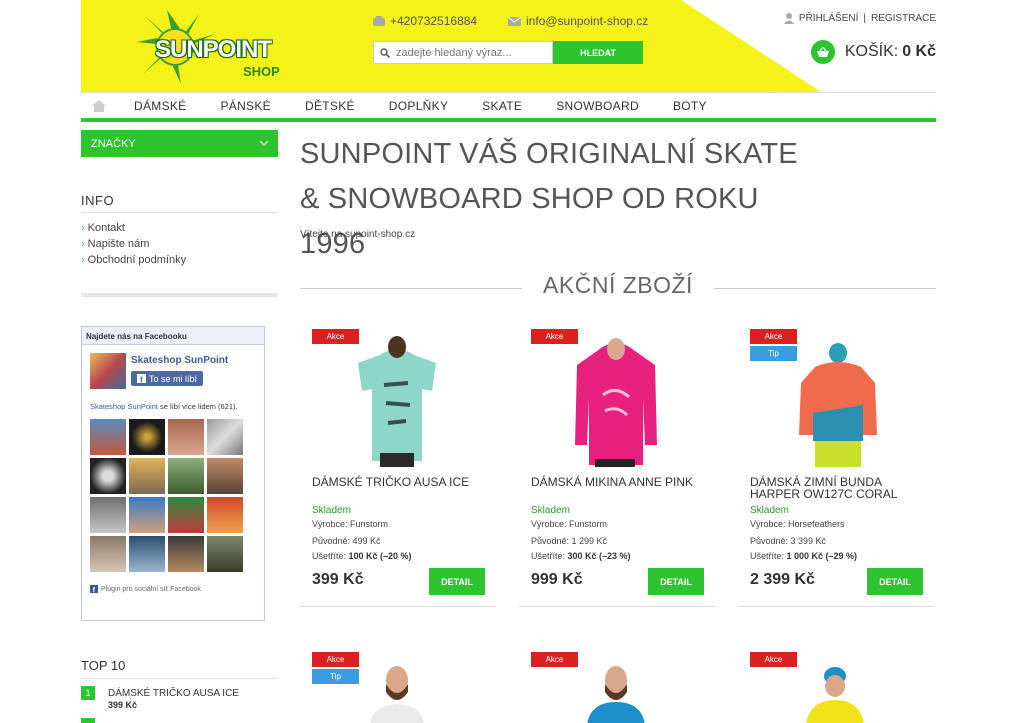  Describe the element at coordinates (903, 18) in the screenshot. I see `register-link: REGISTRACE` at that location.